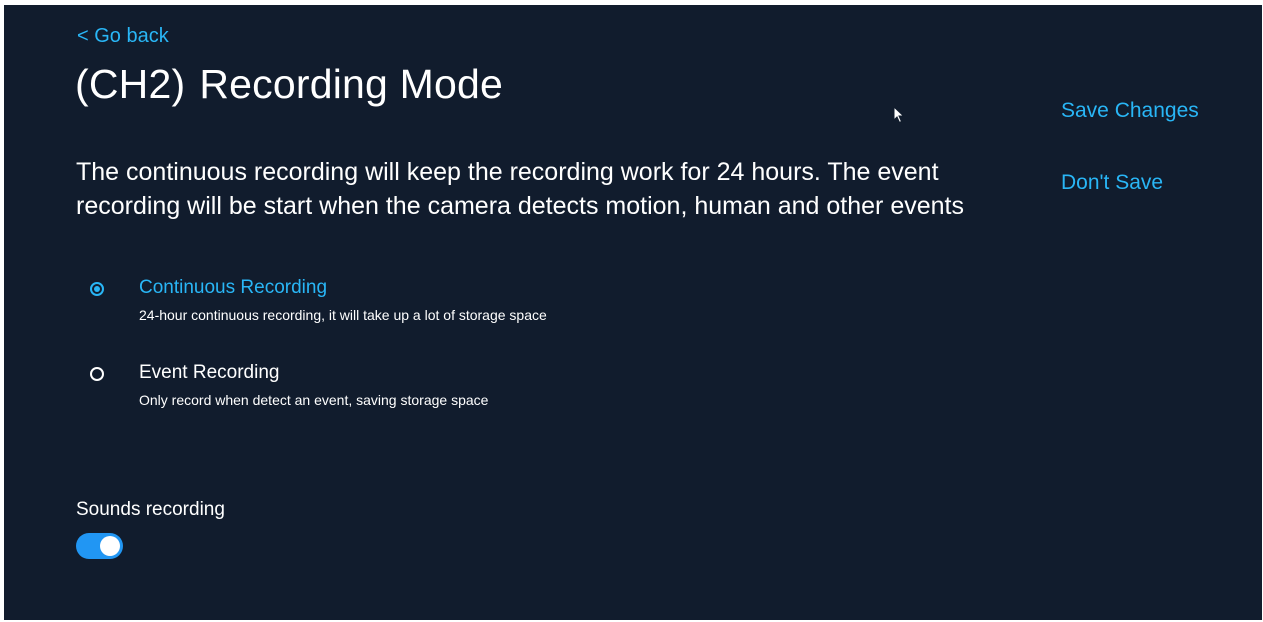 Image resolution: width=1263 pixels, height=622 pixels. Describe the element at coordinates (123, 36) in the screenshot. I see `go-back-link: < Go back` at that location.